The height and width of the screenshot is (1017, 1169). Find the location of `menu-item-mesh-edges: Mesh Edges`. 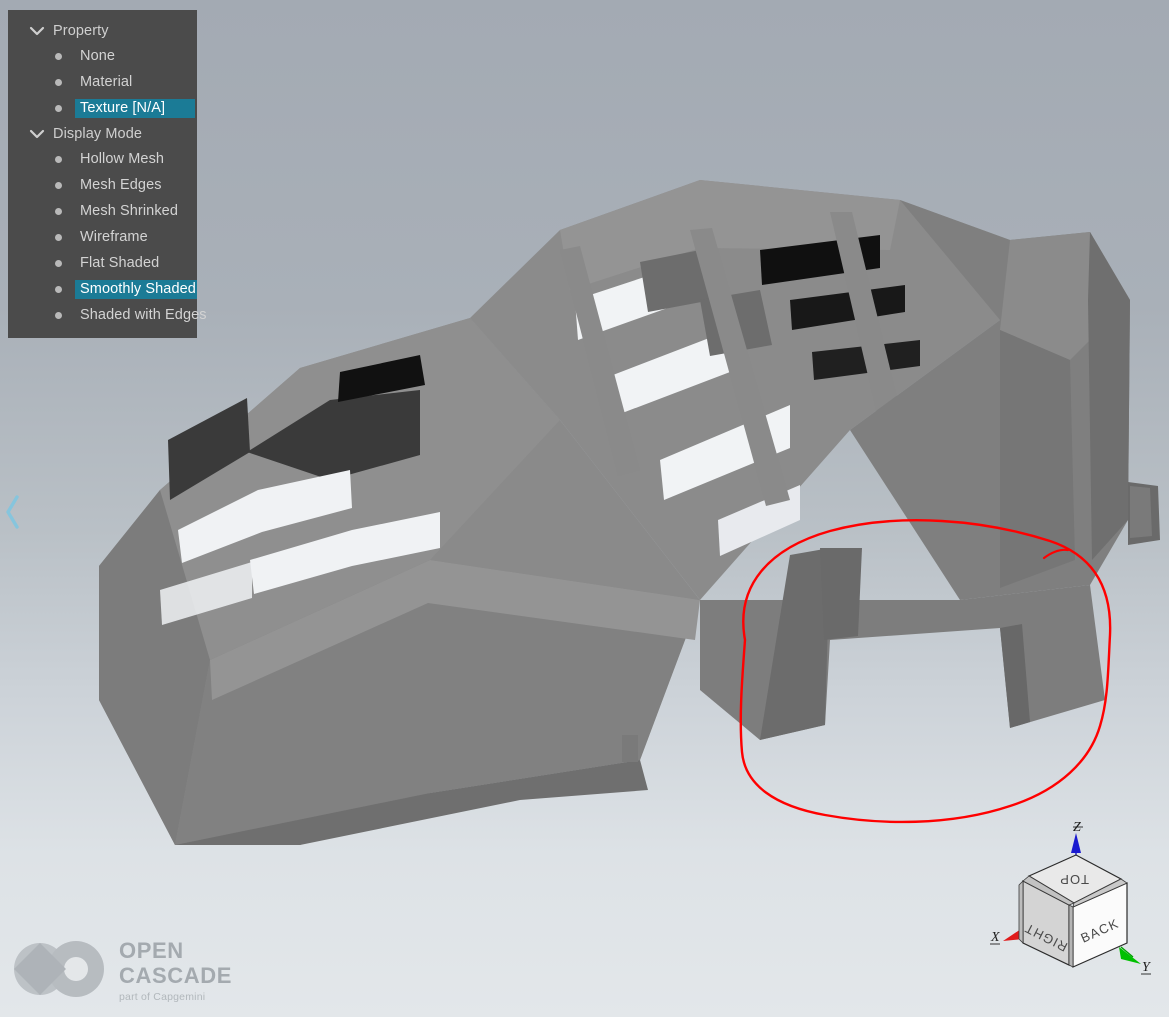

menu-item-mesh-edges: Mesh Edges is located at coordinates (102, 185).